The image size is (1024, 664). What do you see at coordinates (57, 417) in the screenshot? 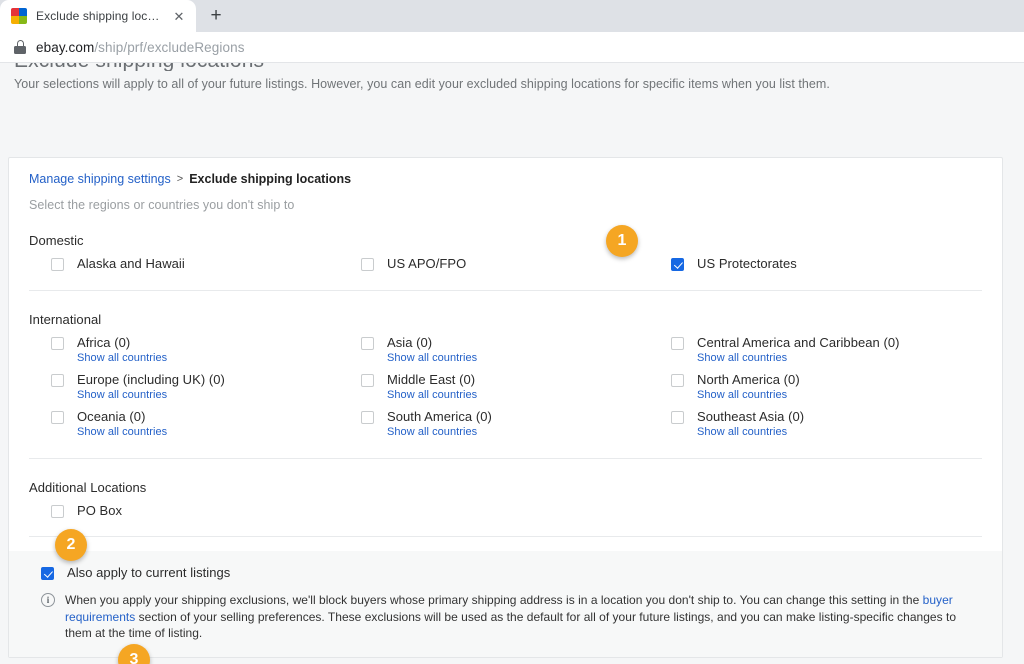
I see `checkbox-oceania` at bounding box center [57, 417].